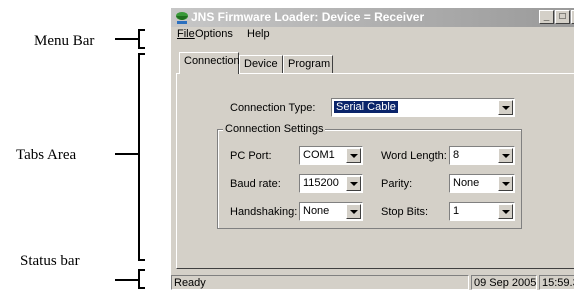 This screenshot has width=574, height=290. I want to click on parity-value: None, so click(466, 183).